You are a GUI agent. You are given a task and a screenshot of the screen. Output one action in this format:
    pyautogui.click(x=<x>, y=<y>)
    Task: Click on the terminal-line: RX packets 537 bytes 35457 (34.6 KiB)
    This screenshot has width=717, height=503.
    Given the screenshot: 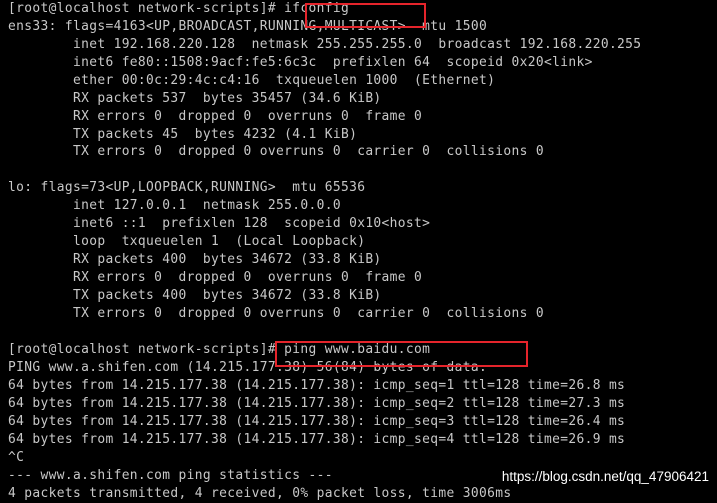 What is the action you would take?
    pyautogui.click(x=195, y=98)
    